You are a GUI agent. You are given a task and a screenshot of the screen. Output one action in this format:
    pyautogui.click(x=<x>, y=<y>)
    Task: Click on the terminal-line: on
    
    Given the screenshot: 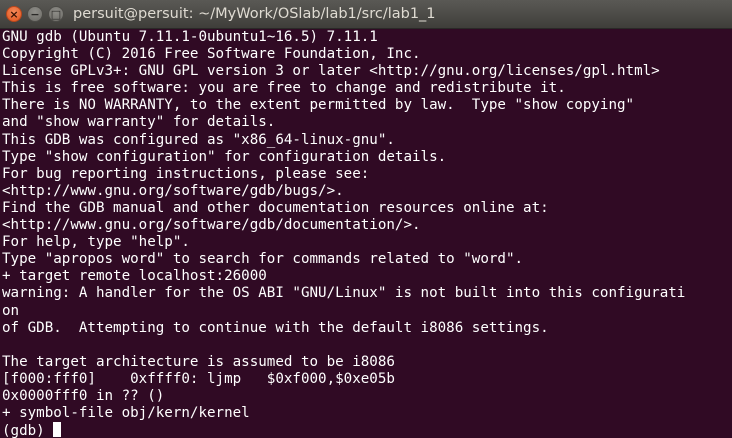 What is the action you would take?
    pyautogui.click(x=11, y=310)
    